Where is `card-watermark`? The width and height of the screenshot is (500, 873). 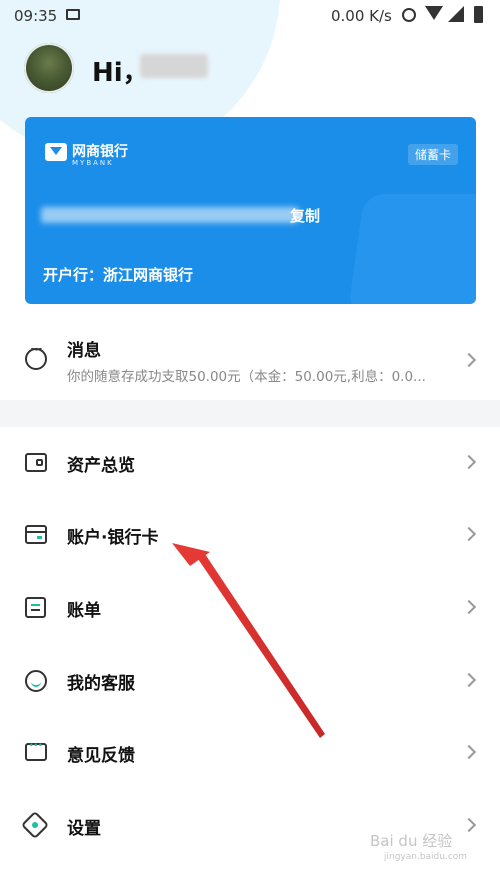
card-watermark is located at coordinates (411, 249).